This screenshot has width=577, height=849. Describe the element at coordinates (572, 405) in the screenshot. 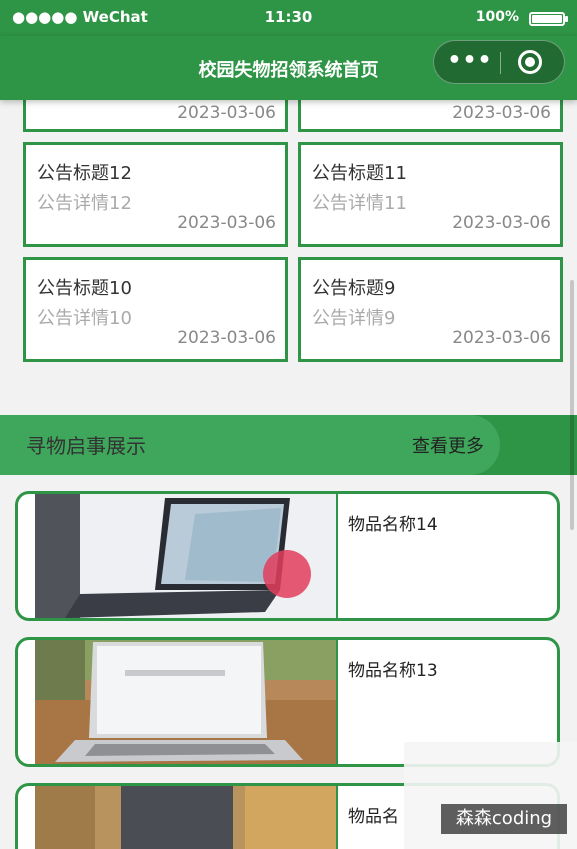

I see `scrollbar` at that location.